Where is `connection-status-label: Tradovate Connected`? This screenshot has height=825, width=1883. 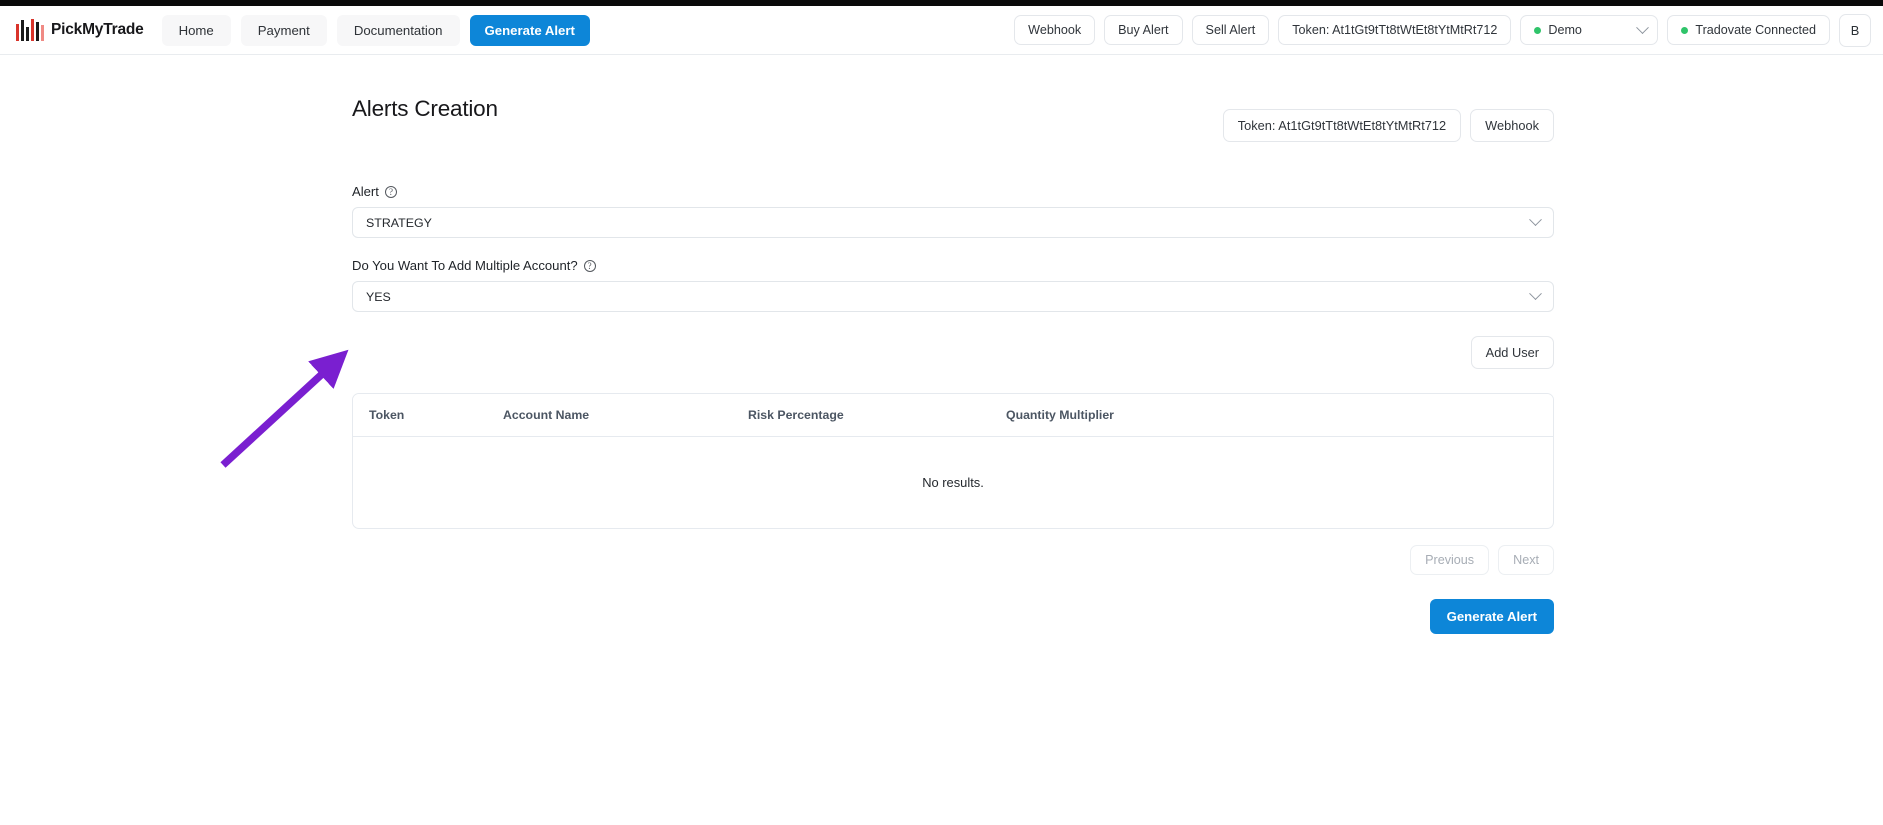 connection-status-label: Tradovate Connected is located at coordinates (1755, 30).